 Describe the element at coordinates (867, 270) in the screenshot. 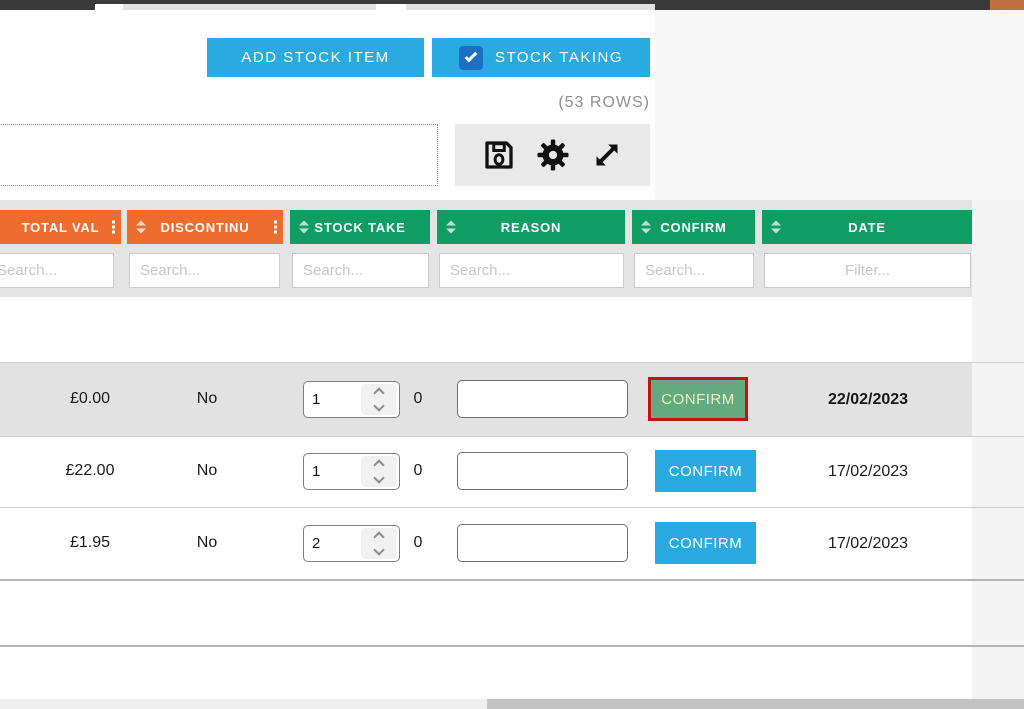

I see `filter-input-date` at that location.